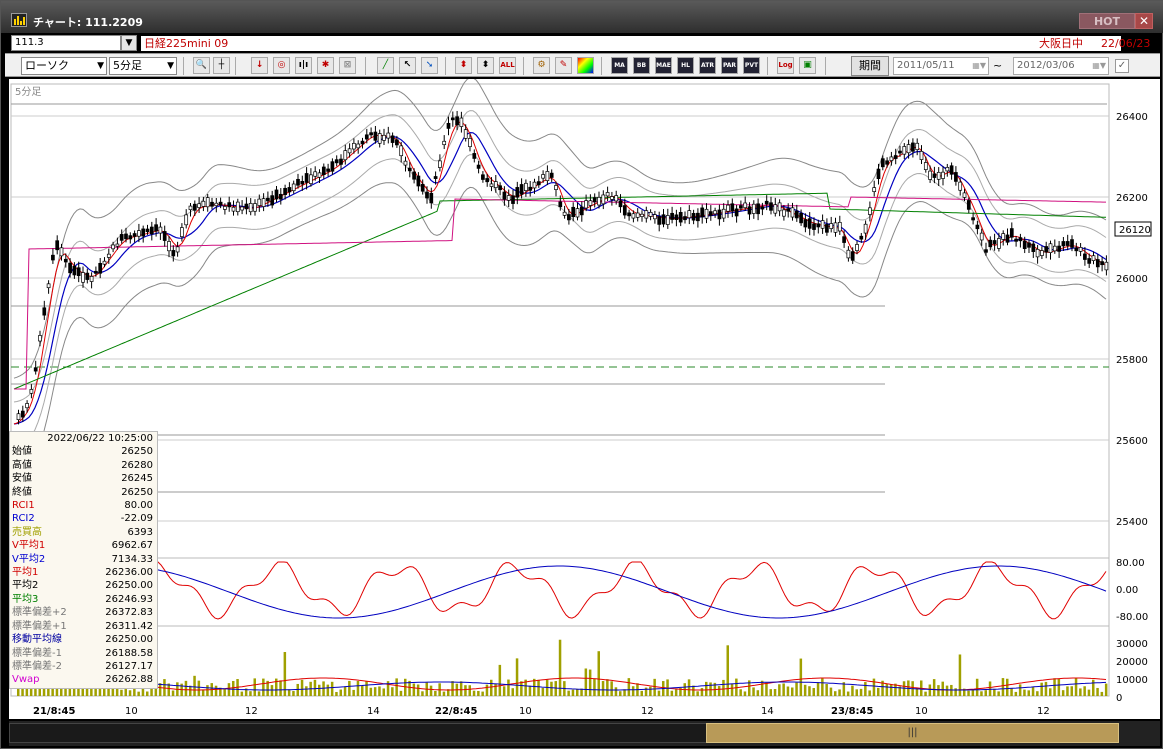 The width and height of the screenshot is (1163, 749). What do you see at coordinates (83, 505) in the screenshot?
I see `info-row: RCI1 80.00` at bounding box center [83, 505].